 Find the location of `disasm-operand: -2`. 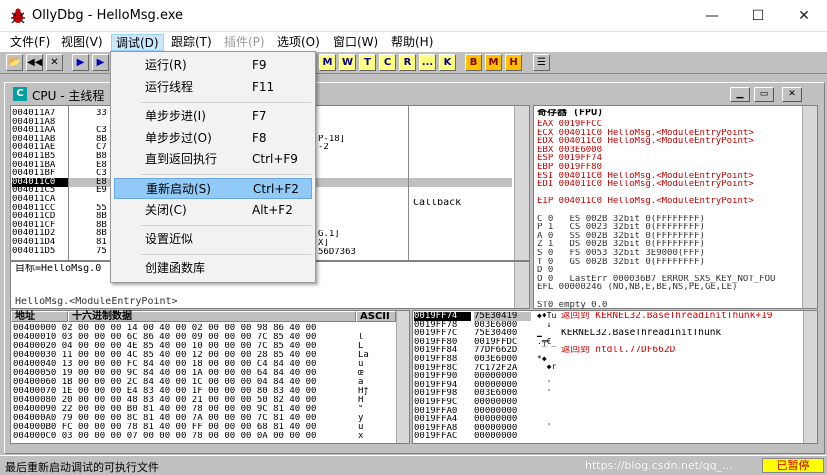

disasm-operand: -2 is located at coordinates (323, 148).